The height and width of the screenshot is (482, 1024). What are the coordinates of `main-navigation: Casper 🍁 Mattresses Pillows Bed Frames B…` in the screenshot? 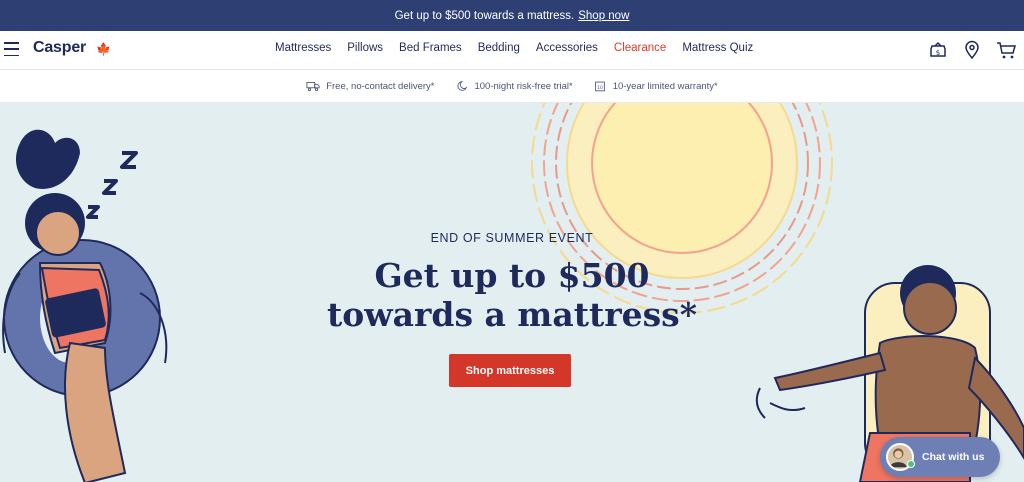 It's located at (512, 50).